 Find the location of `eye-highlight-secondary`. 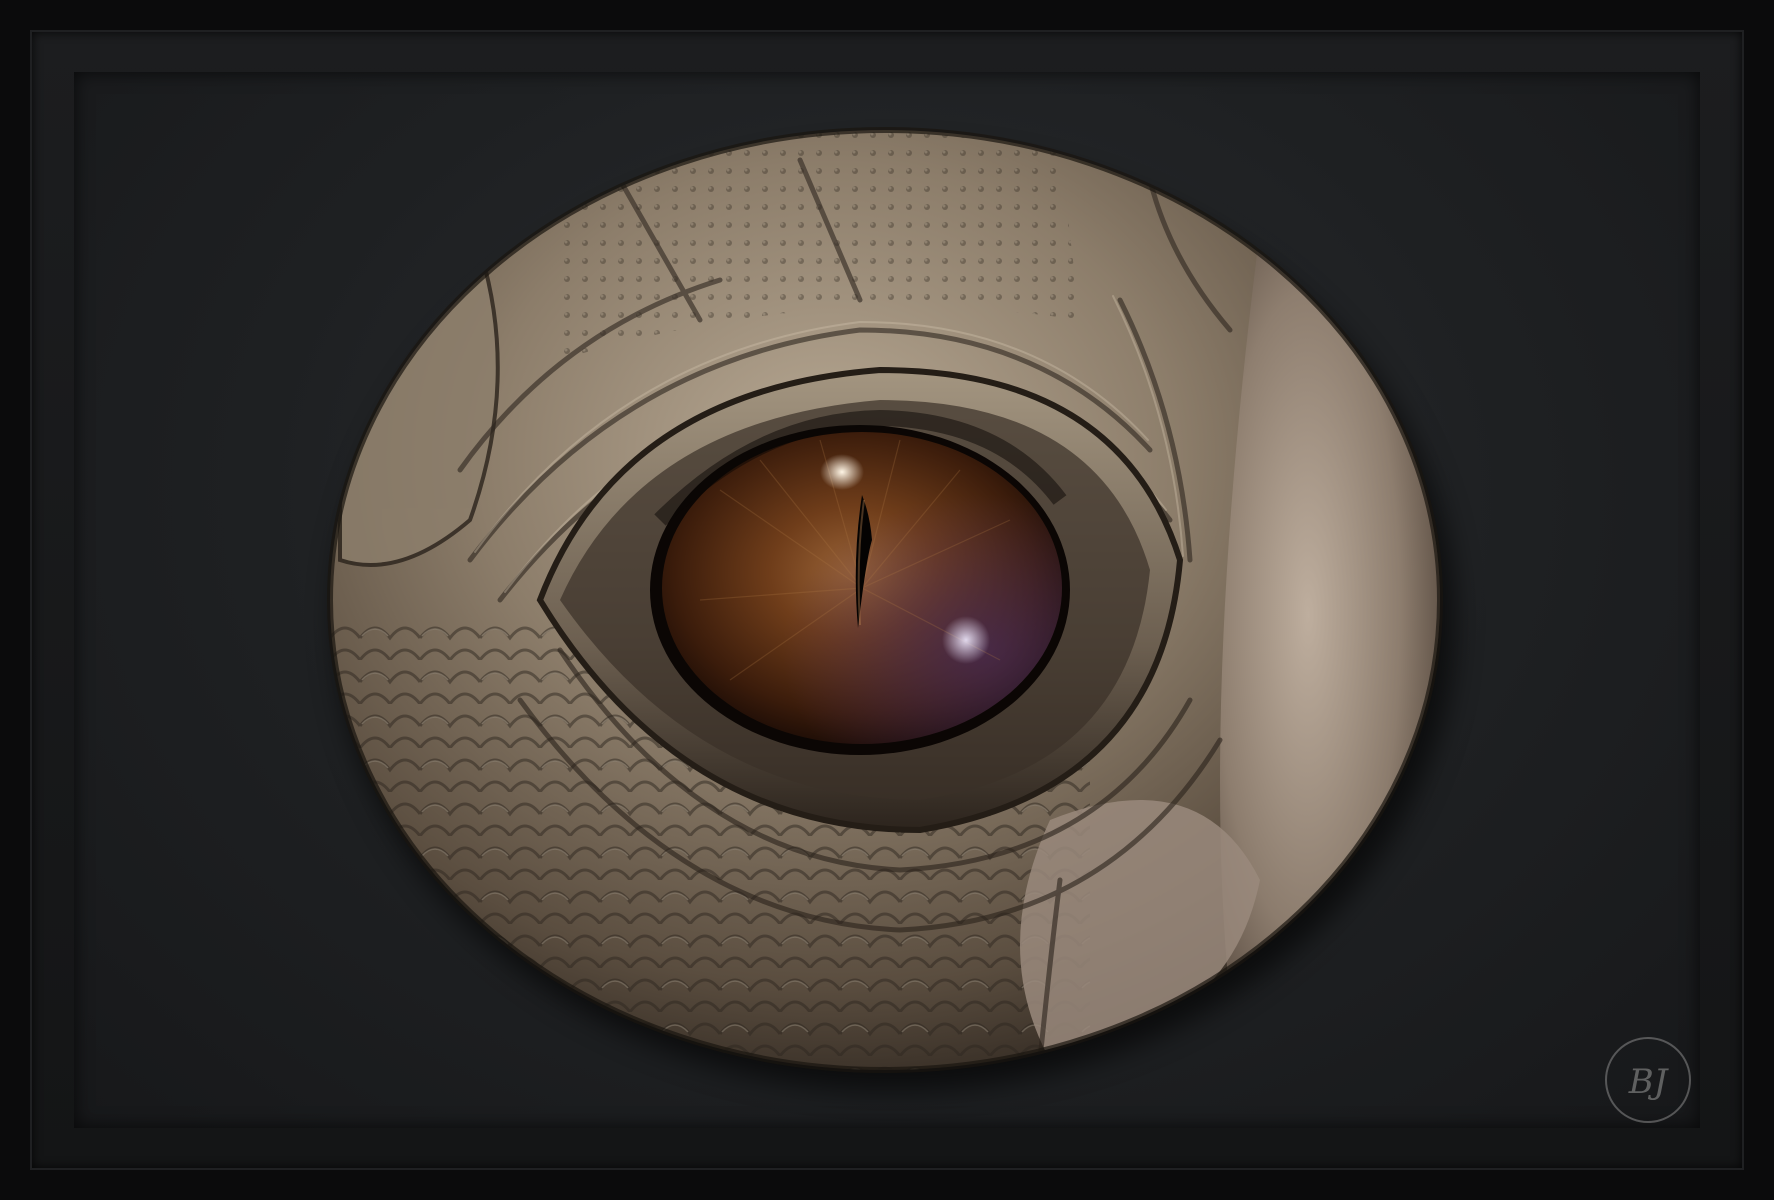

eye-highlight-secondary is located at coordinates (966, 640).